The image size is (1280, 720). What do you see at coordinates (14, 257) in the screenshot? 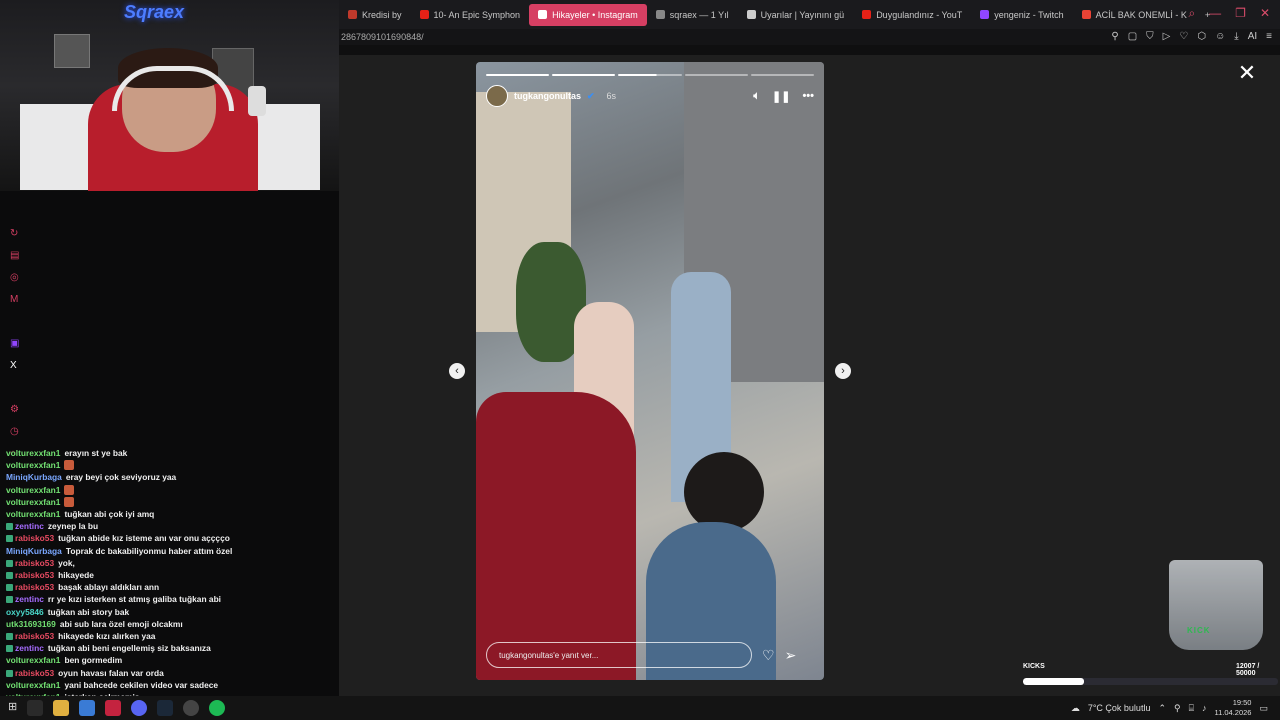
I see `stack-icon: ▤` at bounding box center [14, 257].